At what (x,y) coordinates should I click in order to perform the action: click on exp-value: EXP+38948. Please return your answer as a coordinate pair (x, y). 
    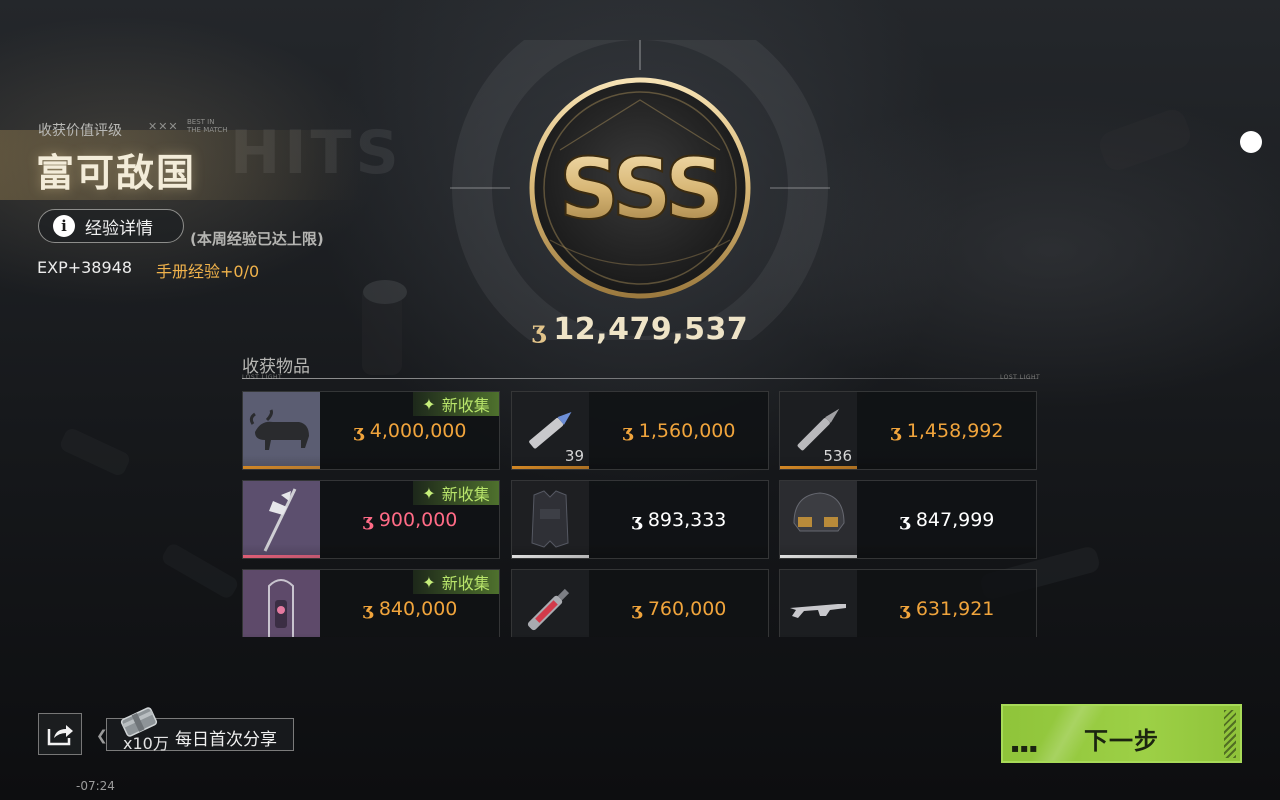
    Looking at the image, I should click on (85, 267).